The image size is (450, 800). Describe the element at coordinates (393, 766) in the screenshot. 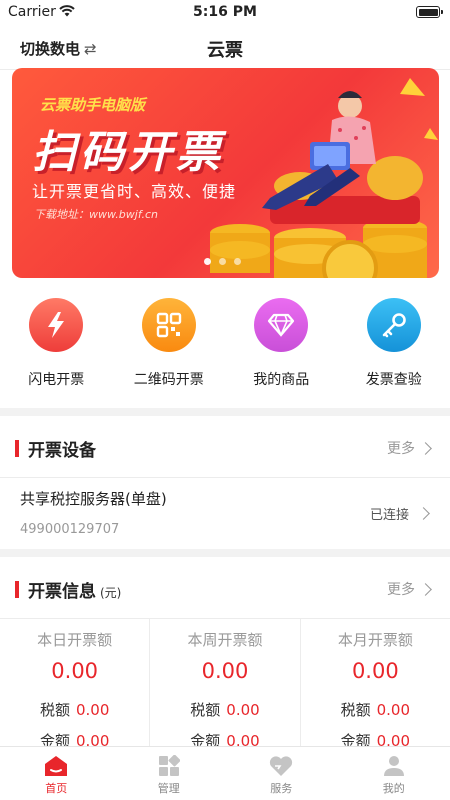

I see `user-icon` at that location.